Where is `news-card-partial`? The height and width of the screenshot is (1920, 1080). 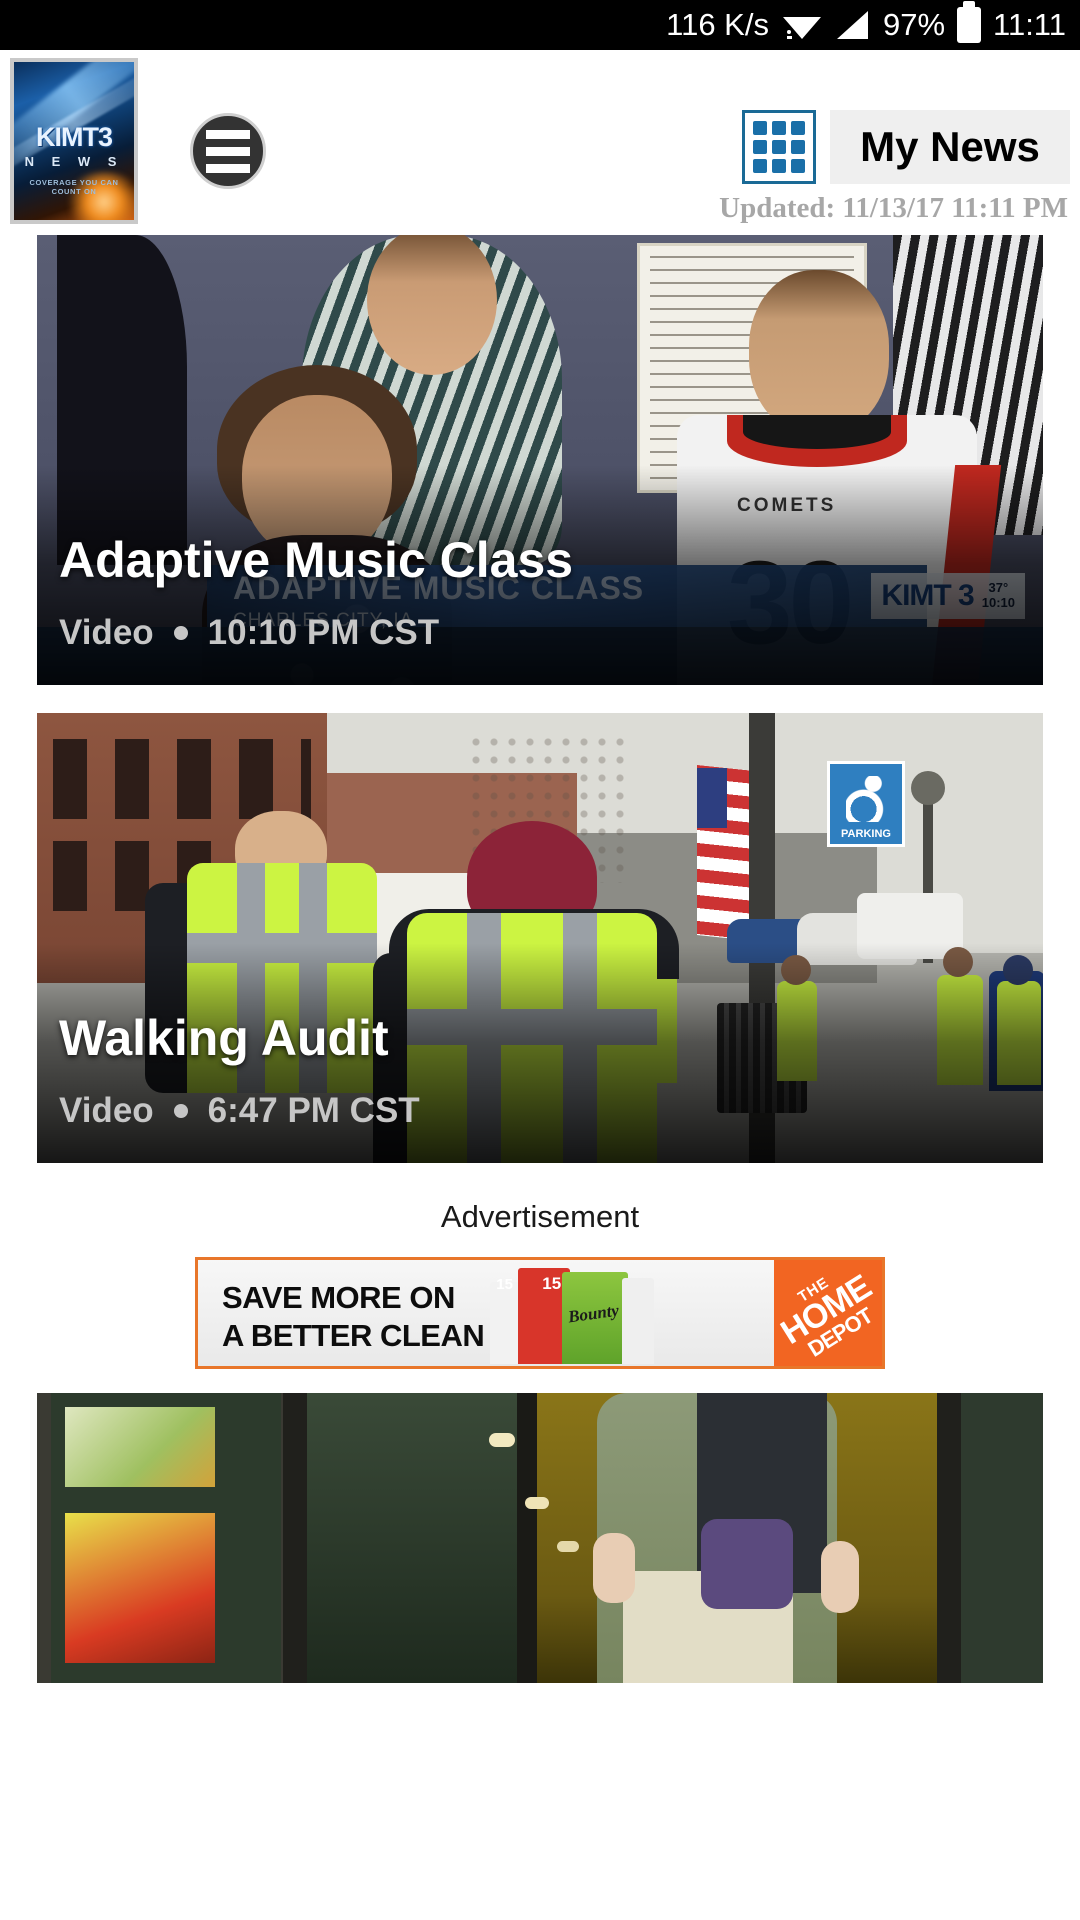
news-card-partial is located at coordinates (540, 1538).